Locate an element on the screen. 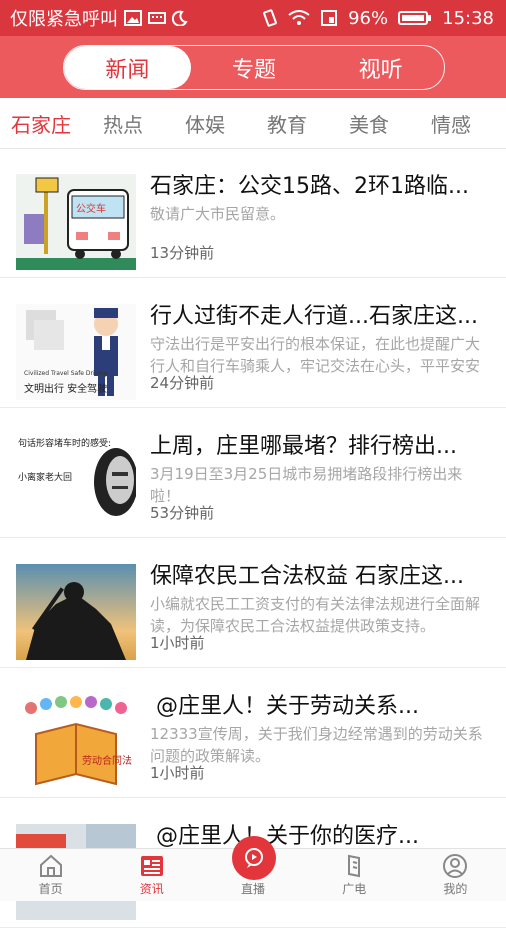 The image size is (506, 928). news-icon is located at coordinates (151, 866).